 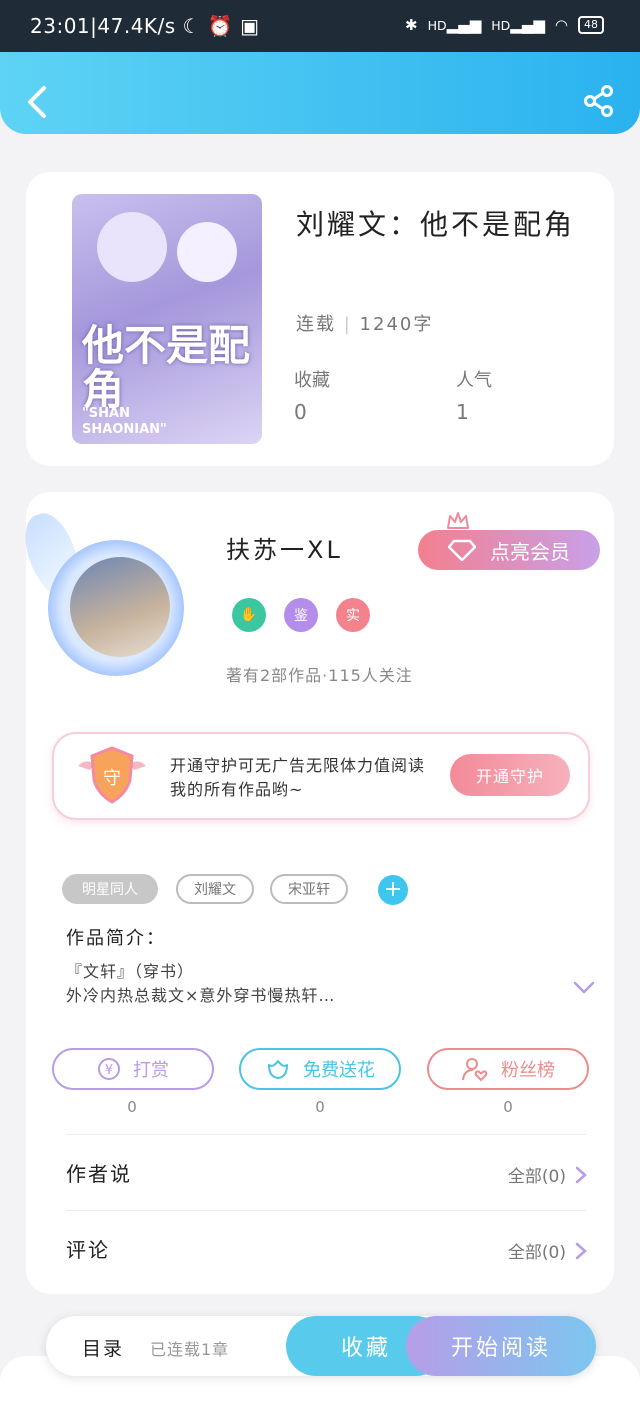 I want to click on guard-text: 开通守护可无广告无限体力值阅读我的所有作品哟~, so click(x=298, y=777).